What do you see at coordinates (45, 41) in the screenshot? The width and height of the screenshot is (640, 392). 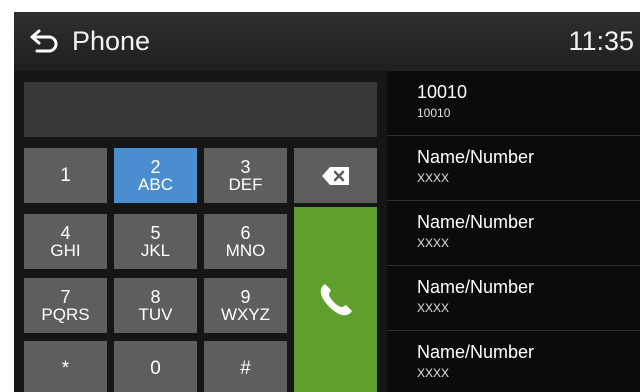 I see `back-arrow-icon` at bounding box center [45, 41].